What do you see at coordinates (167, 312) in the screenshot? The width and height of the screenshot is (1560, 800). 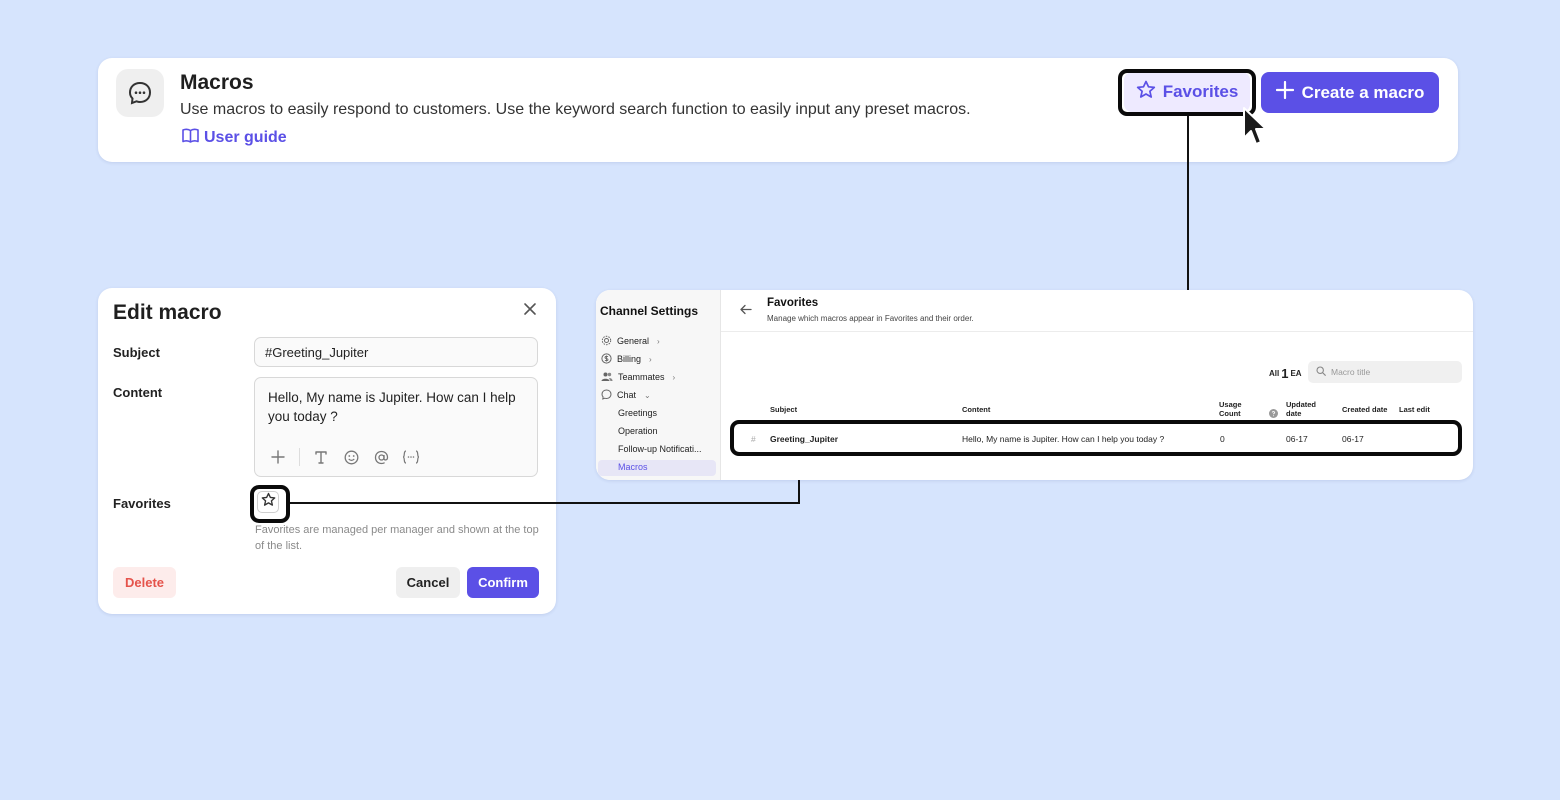 I see `dialog-title: Edit macro` at bounding box center [167, 312].